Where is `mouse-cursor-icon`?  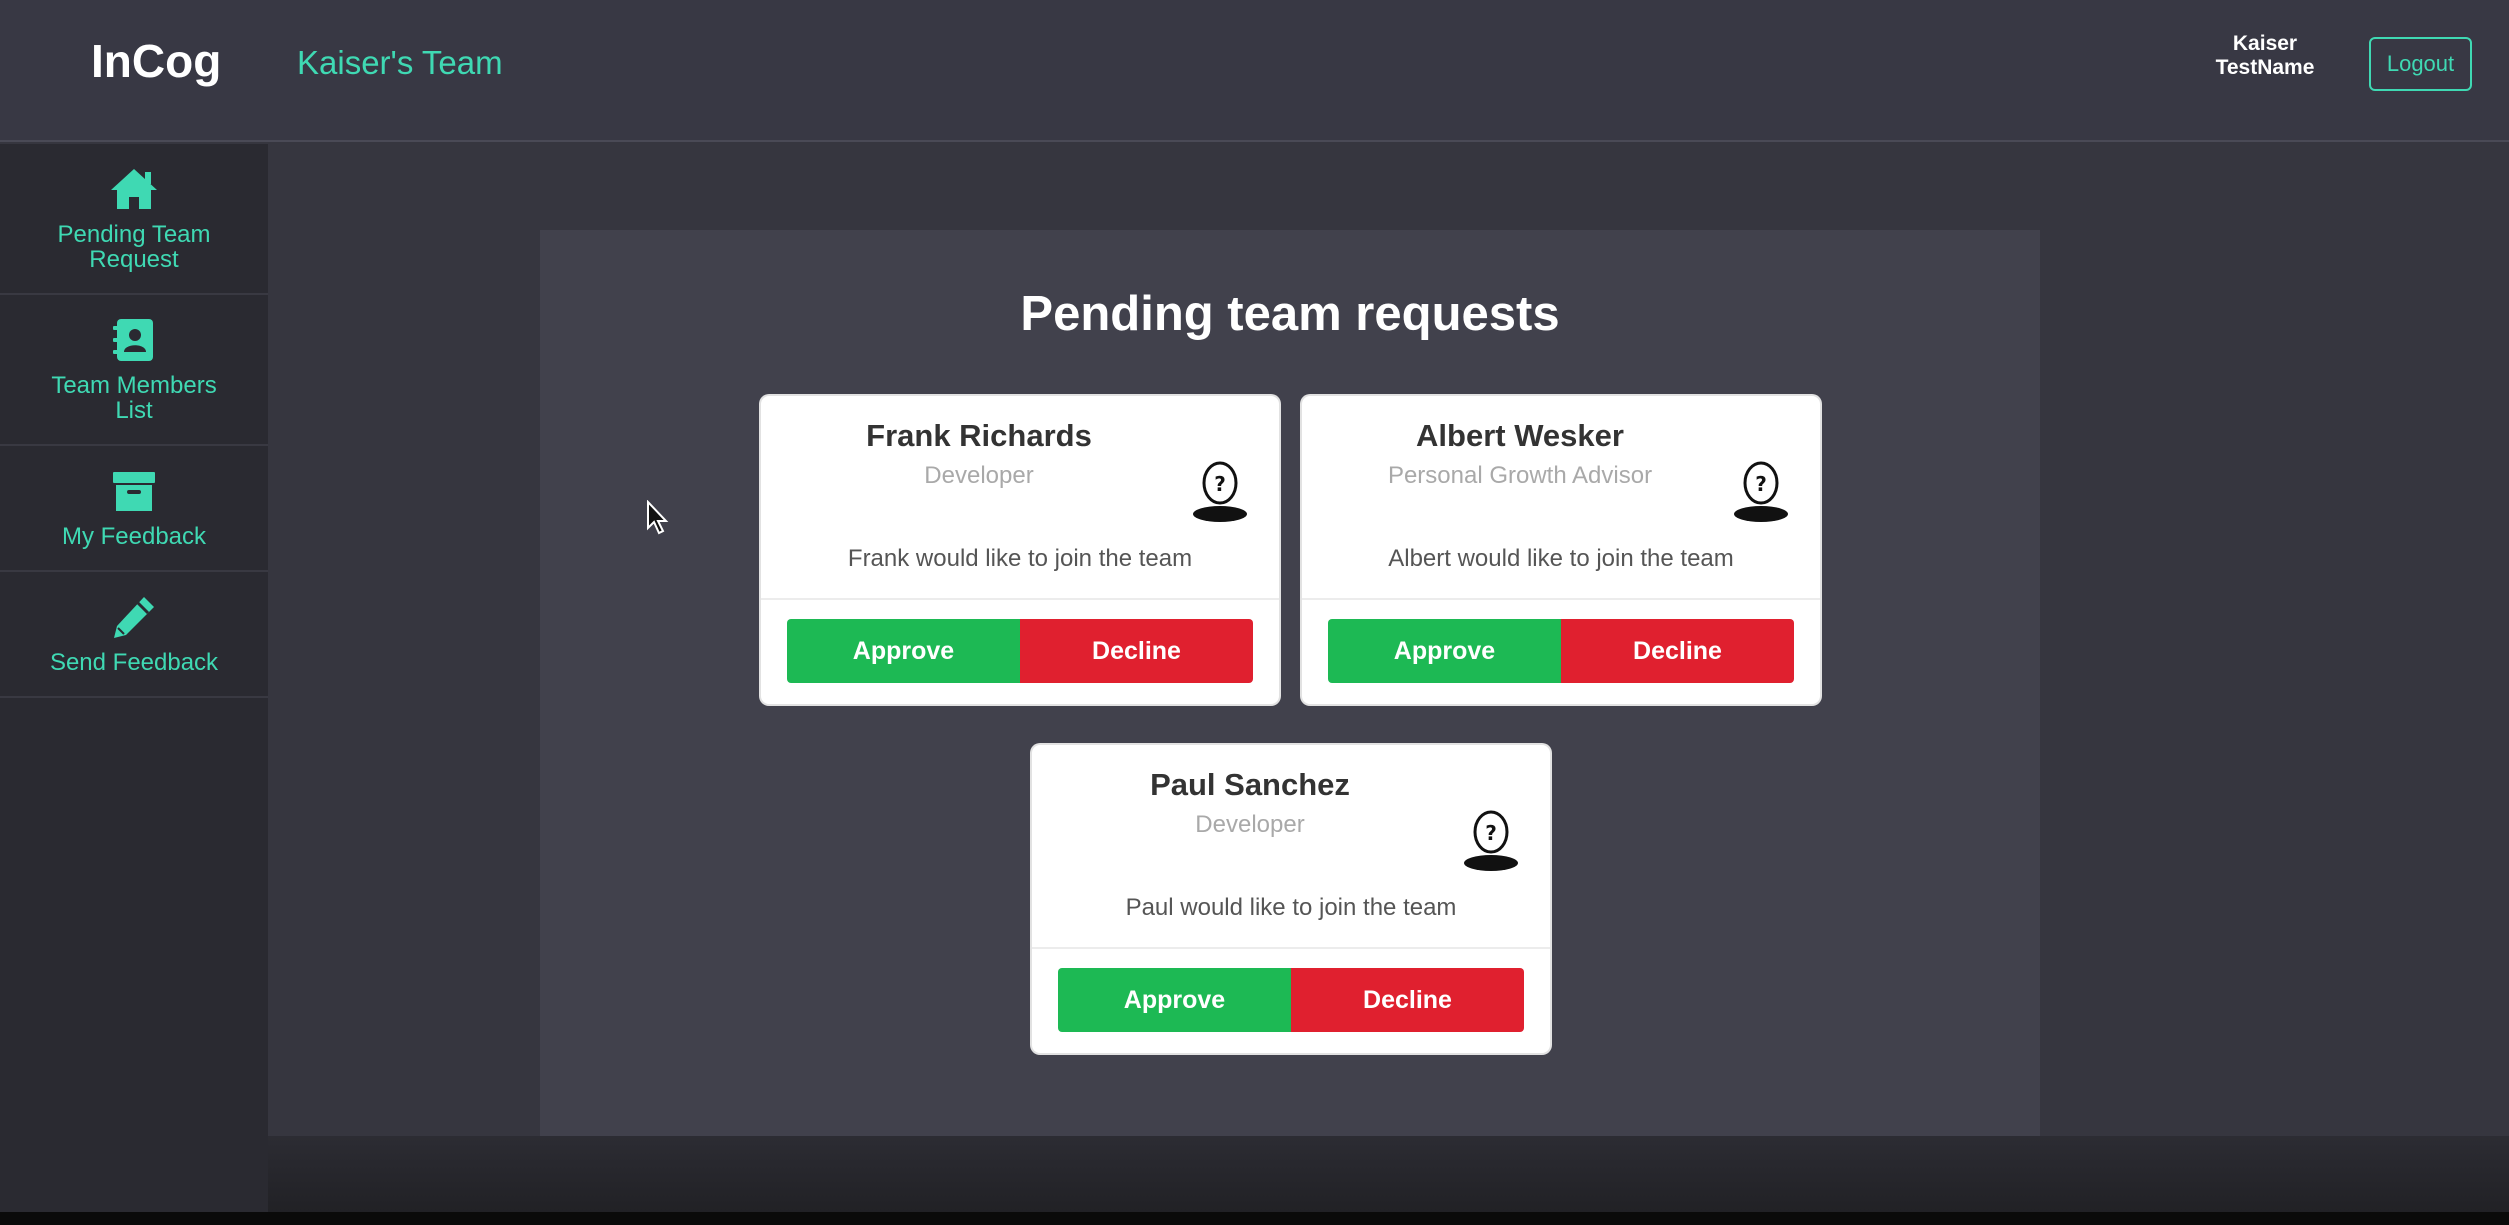 mouse-cursor-icon is located at coordinates (658, 517).